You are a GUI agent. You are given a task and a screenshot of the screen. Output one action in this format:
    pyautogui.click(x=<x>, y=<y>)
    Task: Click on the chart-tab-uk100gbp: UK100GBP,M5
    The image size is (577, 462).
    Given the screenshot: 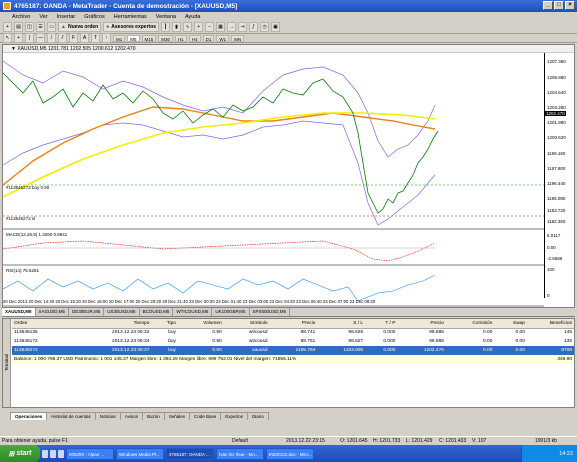 What is the action you would take?
    pyautogui.click(x=231, y=312)
    